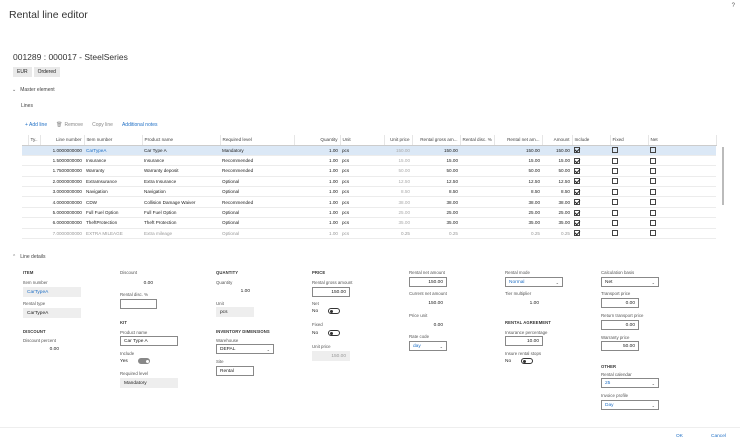 The height and width of the screenshot is (445, 740). What do you see at coordinates (62, 140) in the screenshot?
I see `grid-column-header: Line number` at bounding box center [62, 140].